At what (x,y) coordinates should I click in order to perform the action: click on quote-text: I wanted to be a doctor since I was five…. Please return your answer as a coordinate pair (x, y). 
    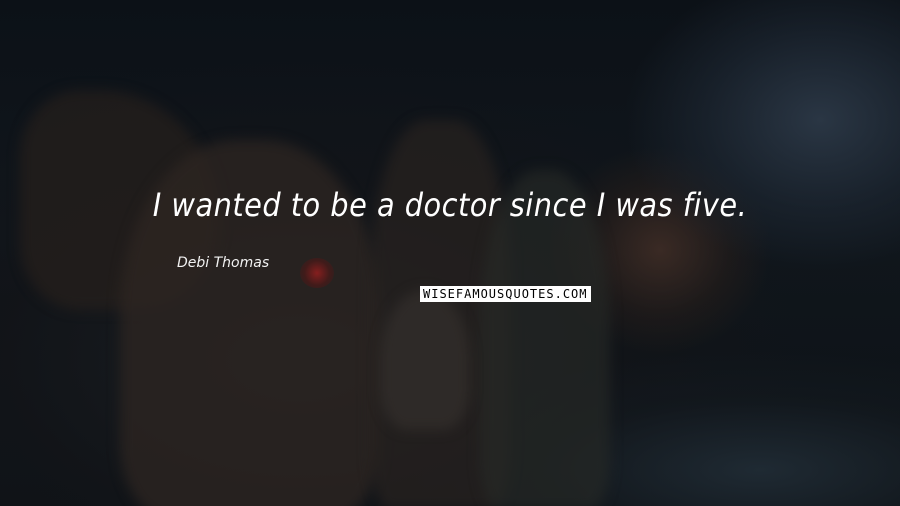
    Looking at the image, I should click on (450, 205).